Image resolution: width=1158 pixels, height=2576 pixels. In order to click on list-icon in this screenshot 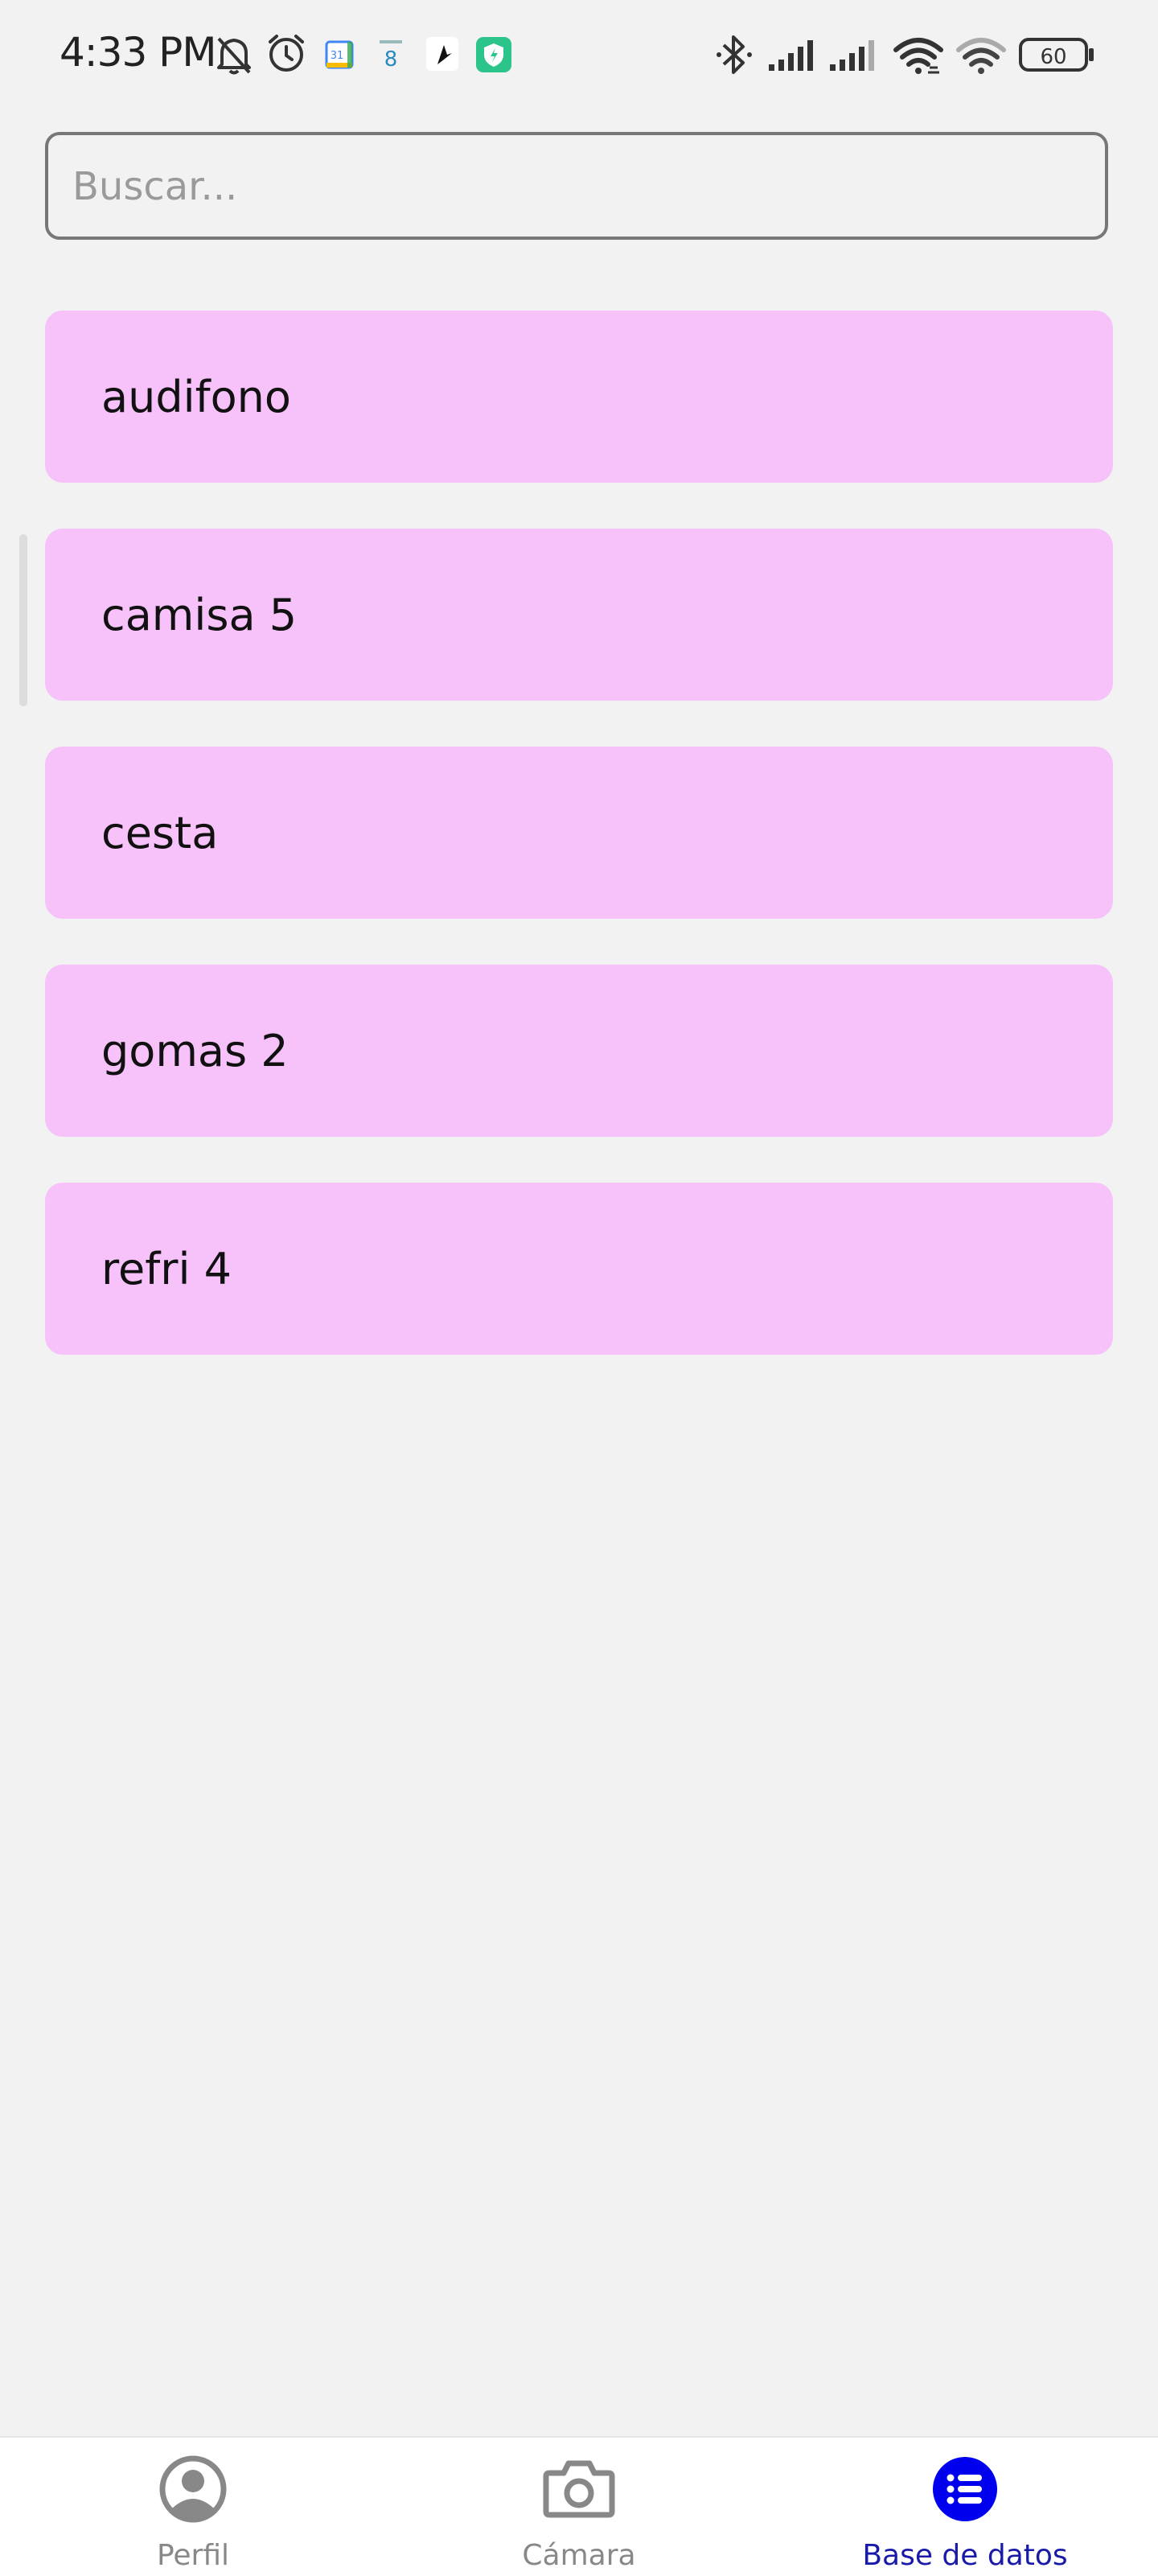, I will do `click(965, 2489)`.